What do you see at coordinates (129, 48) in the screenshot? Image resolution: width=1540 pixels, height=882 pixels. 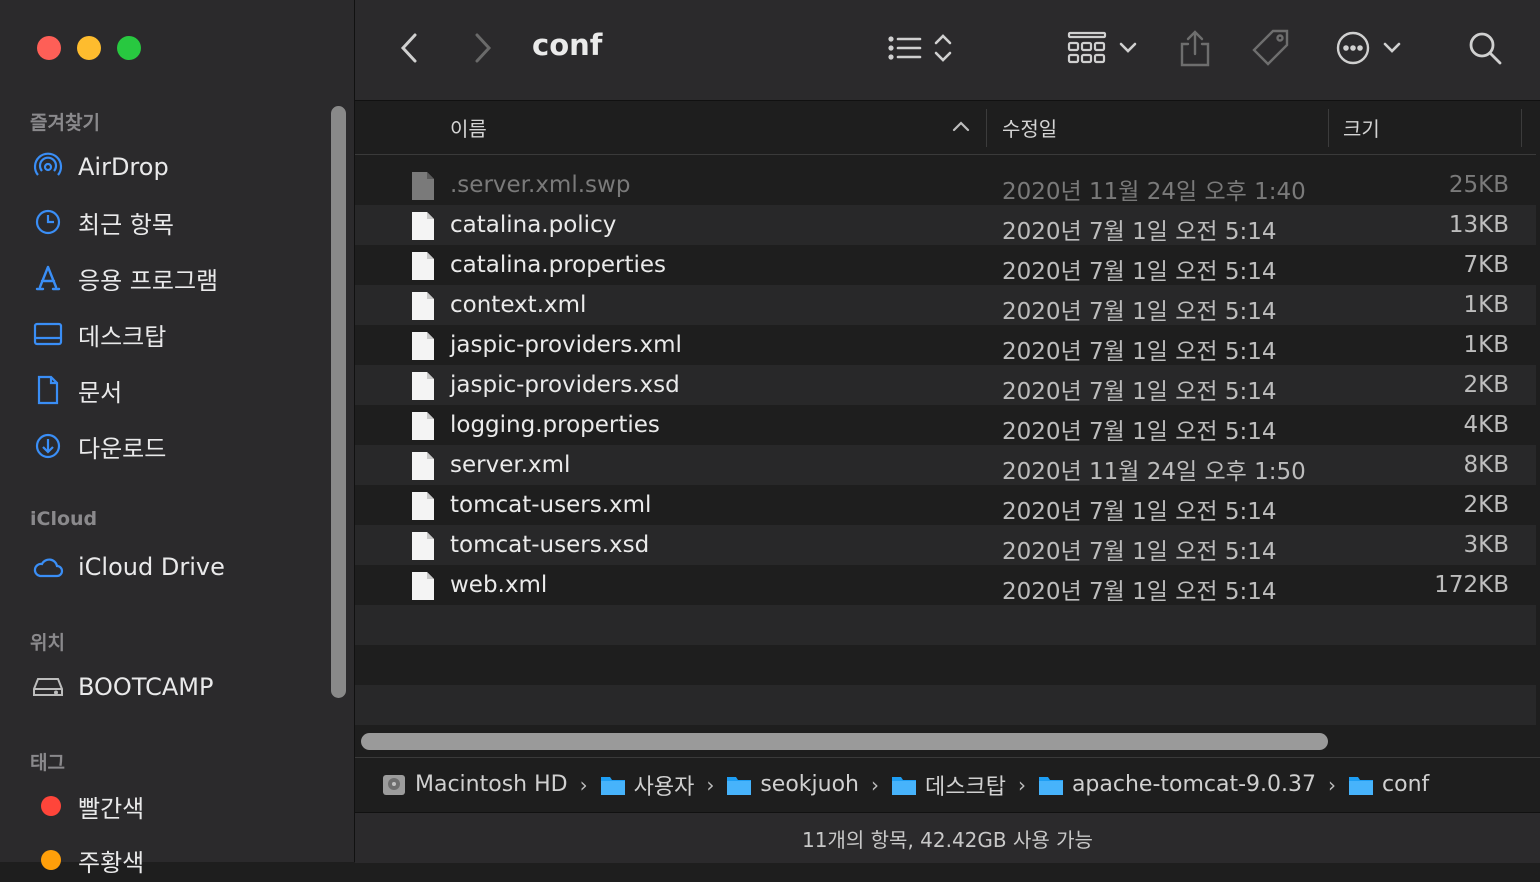 I see `zoom-button` at bounding box center [129, 48].